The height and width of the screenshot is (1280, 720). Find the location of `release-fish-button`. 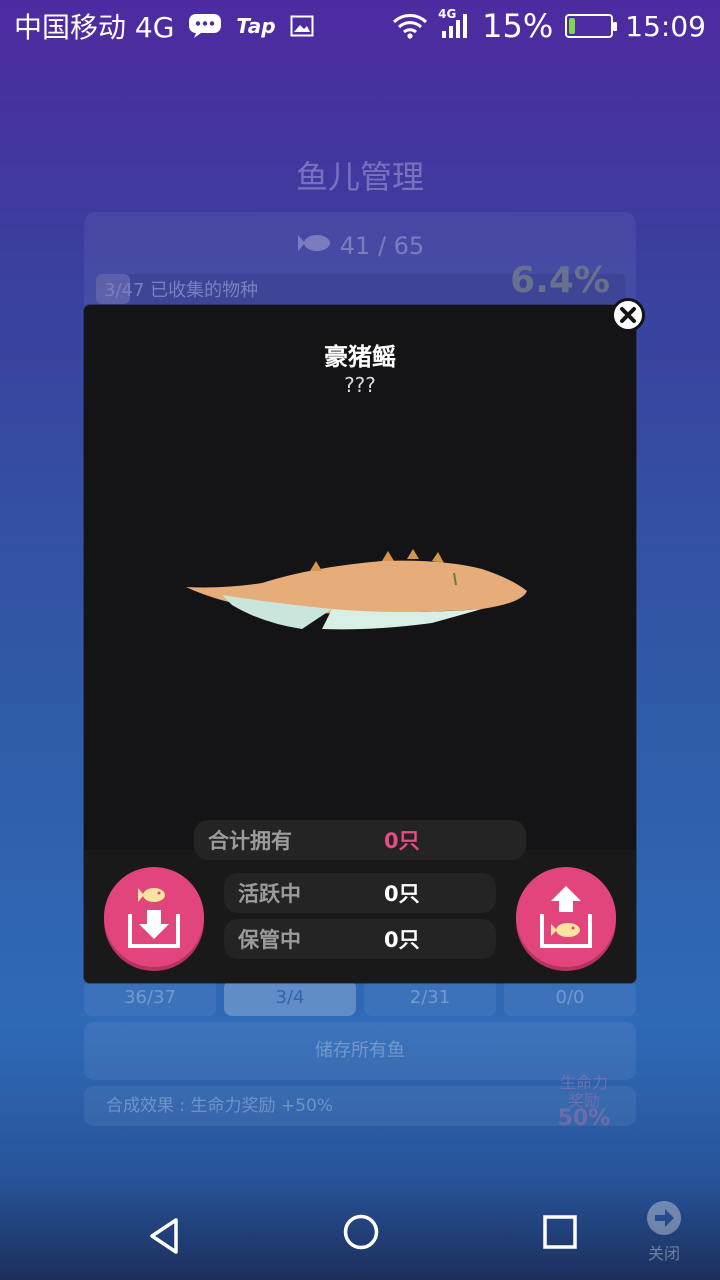

release-fish-button is located at coordinates (566, 917).